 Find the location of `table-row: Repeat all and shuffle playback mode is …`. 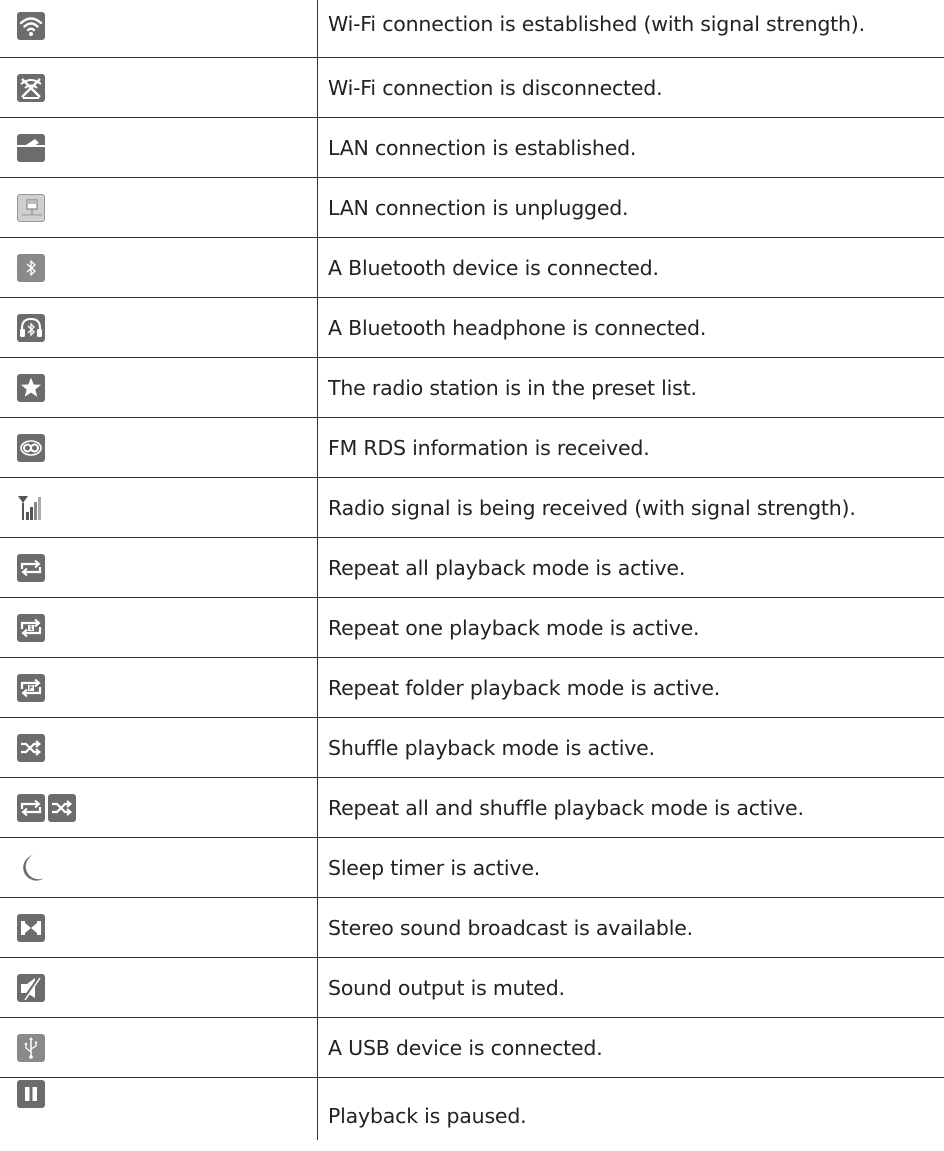

table-row: Repeat all and shuffle playback mode is … is located at coordinates (472, 807).